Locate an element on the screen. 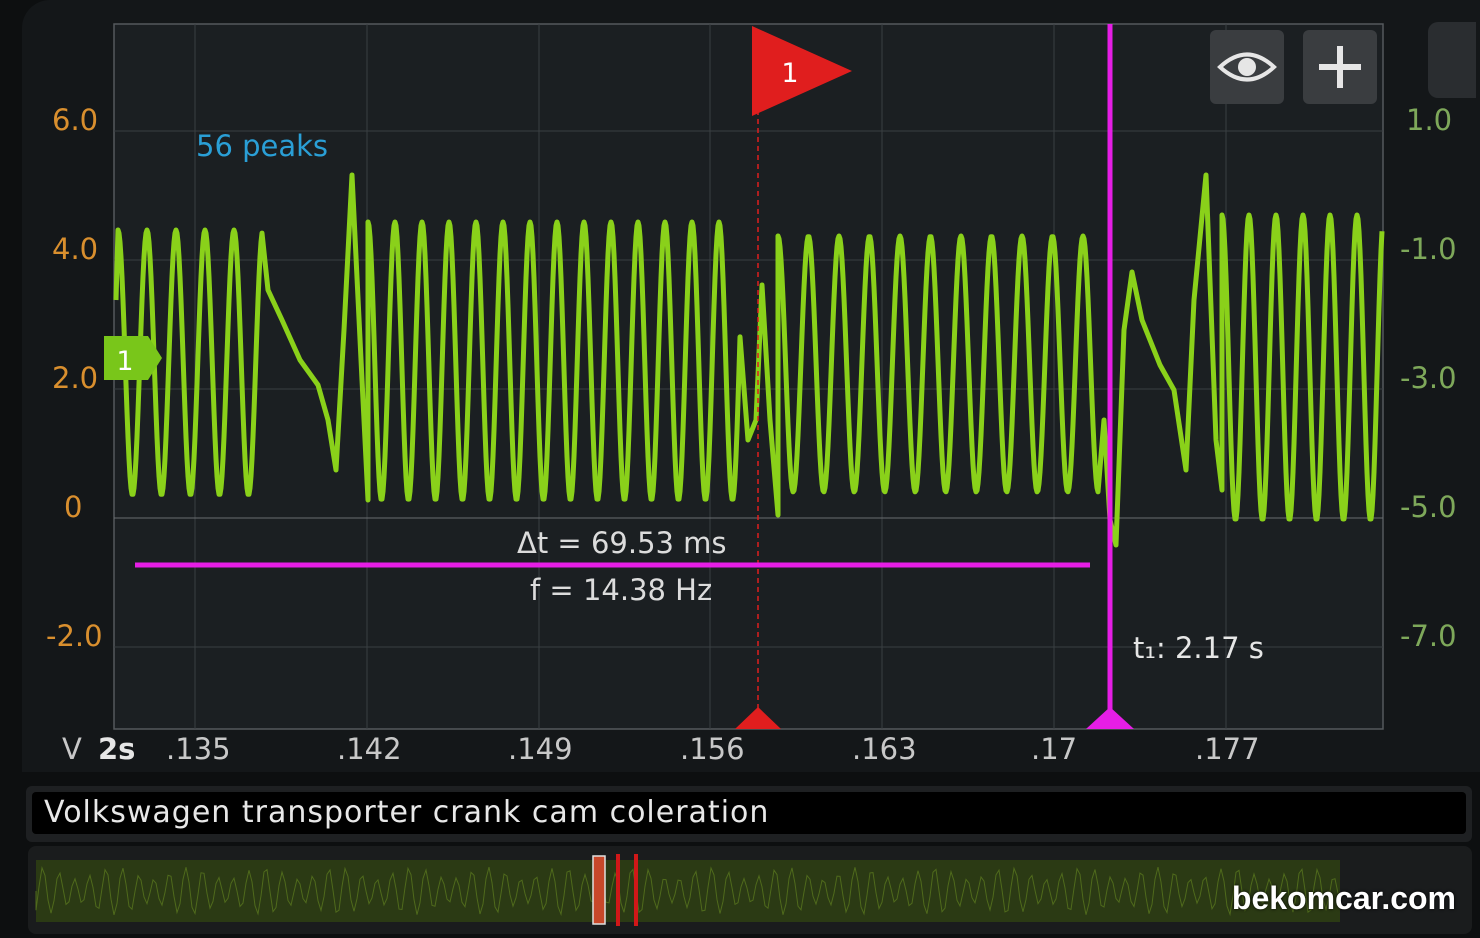 This screenshot has width=1480, height=938. cursor-time-label: t₁: 2.17 s is located at coordinates (1198, 648).